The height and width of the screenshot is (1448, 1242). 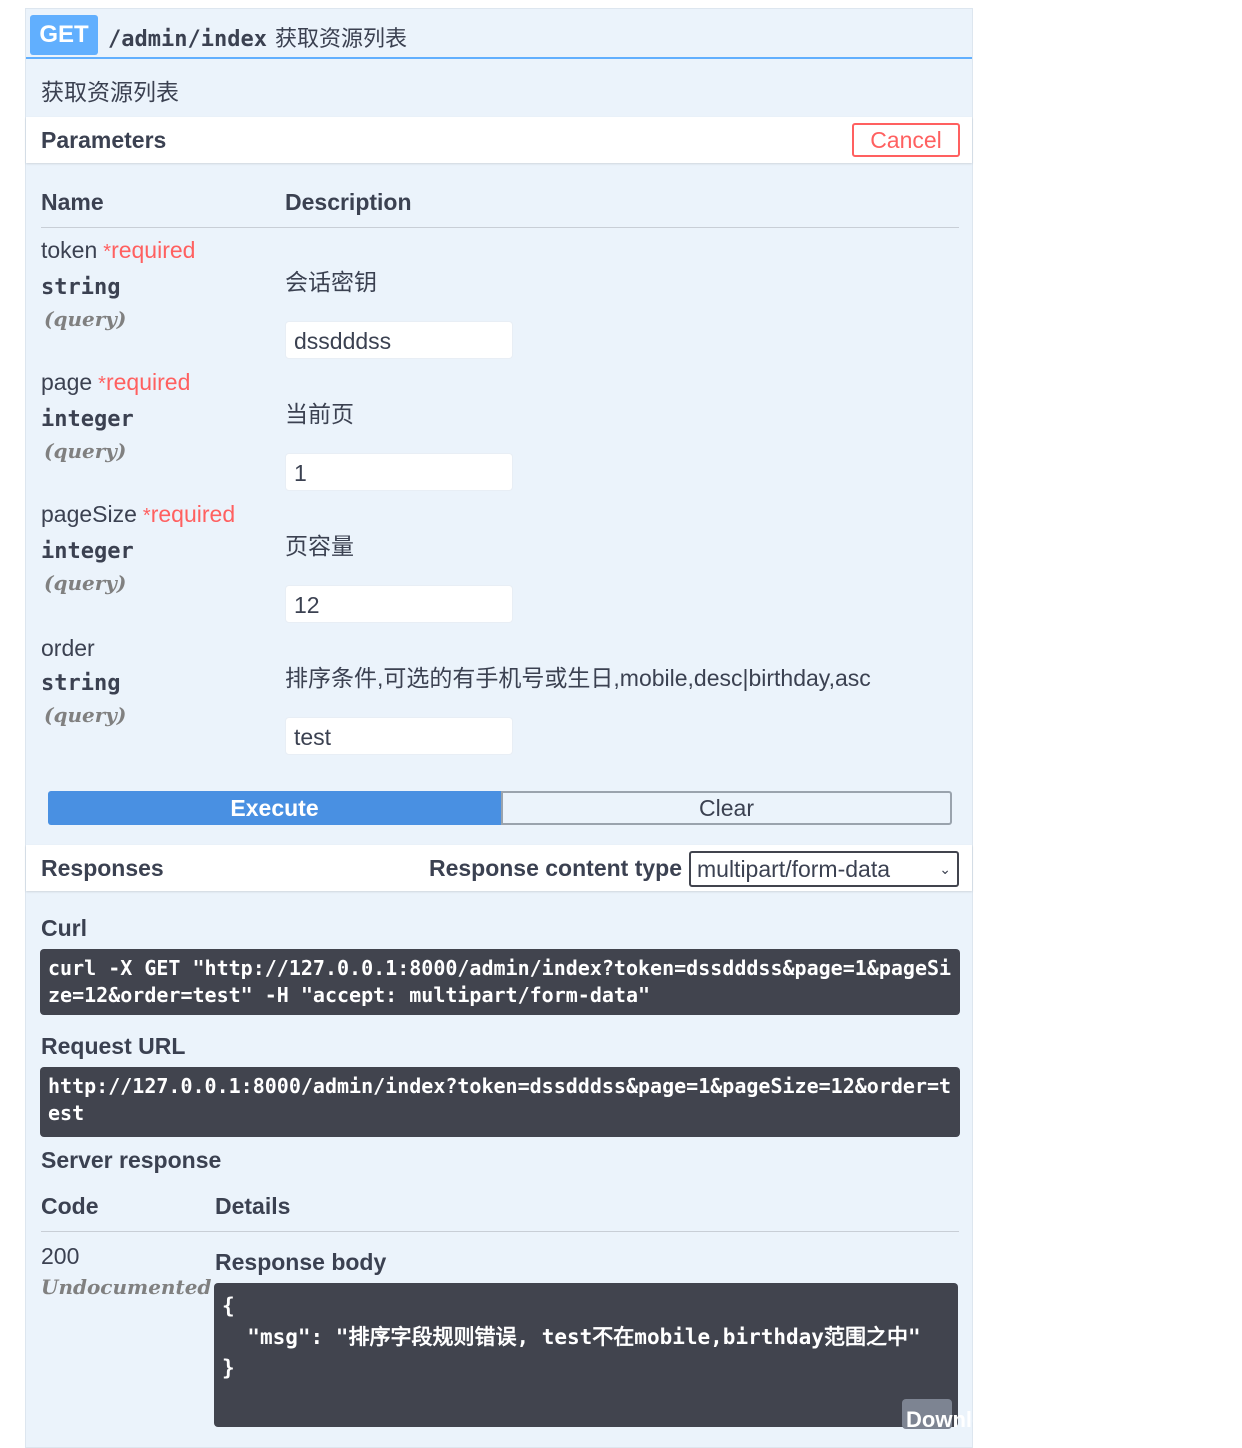 What do you see at coordinates (331, 282) in the screenshot?
I see `param-description: 会话密钥` at bounding box center [331, 282].